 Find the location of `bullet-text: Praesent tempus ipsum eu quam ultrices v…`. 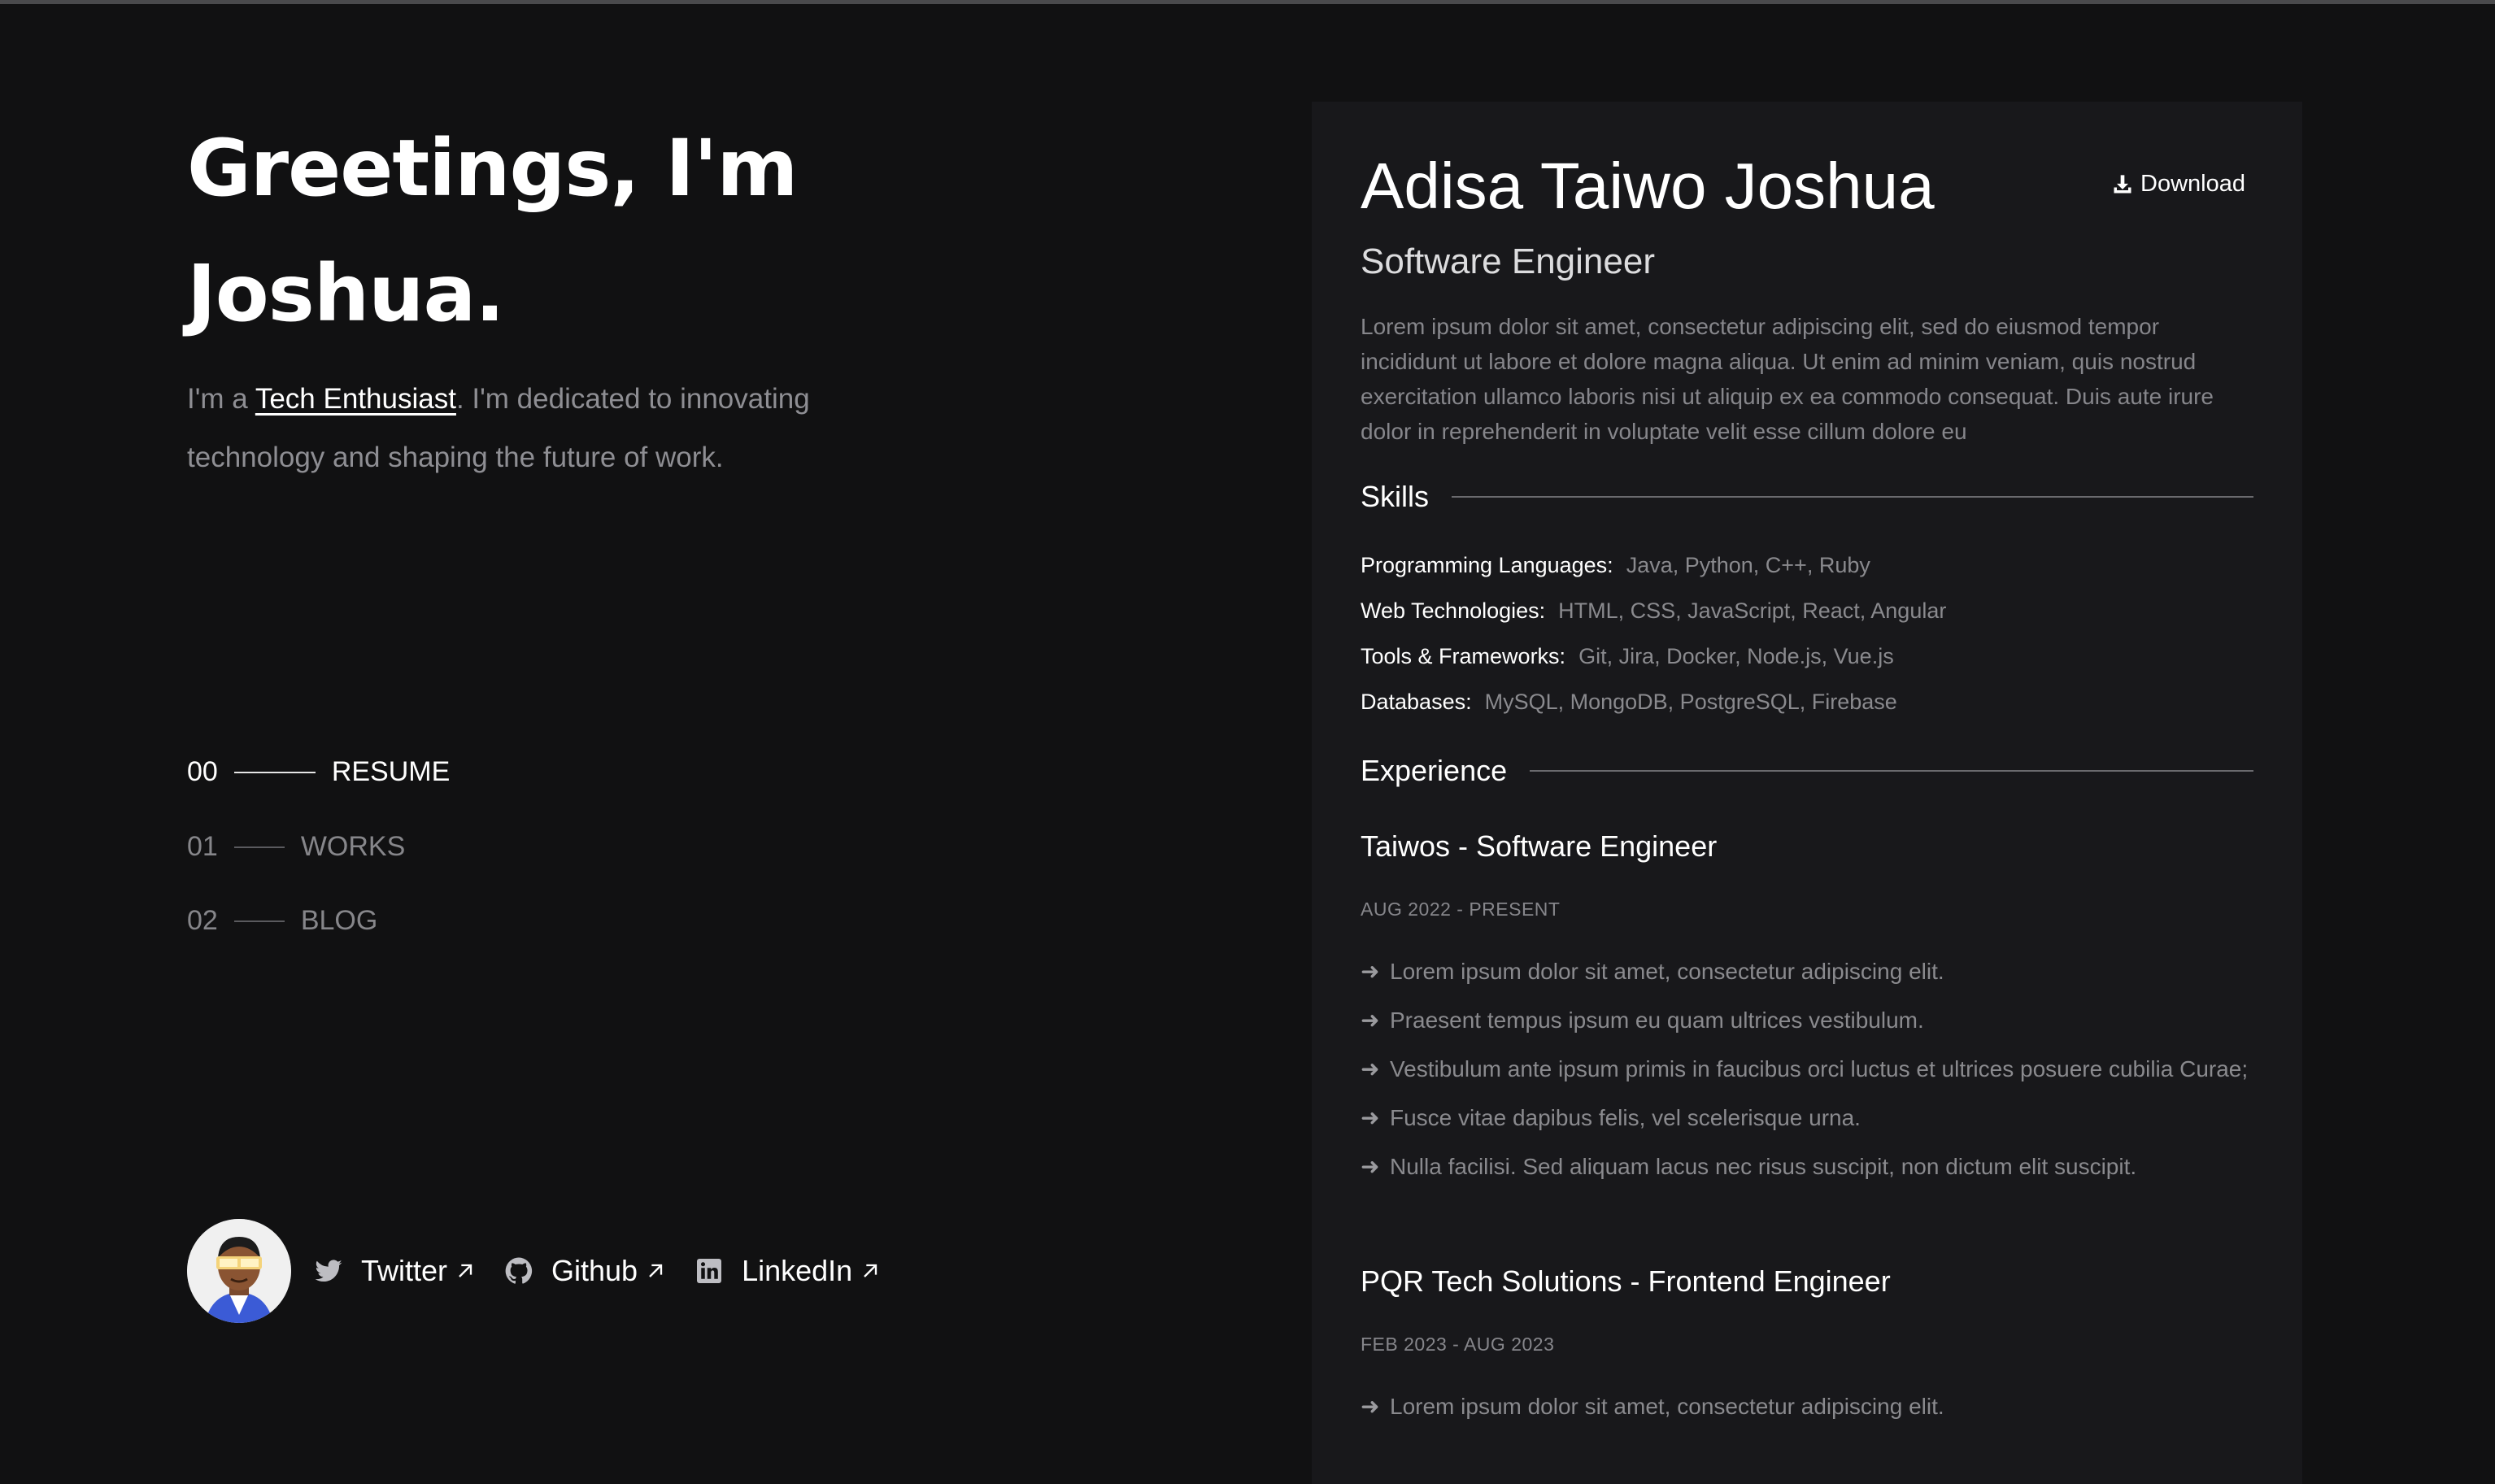

bullet-text: Praesent tempus ipsum eu quam ultrices v… is located at coordinates (1657, 1020).